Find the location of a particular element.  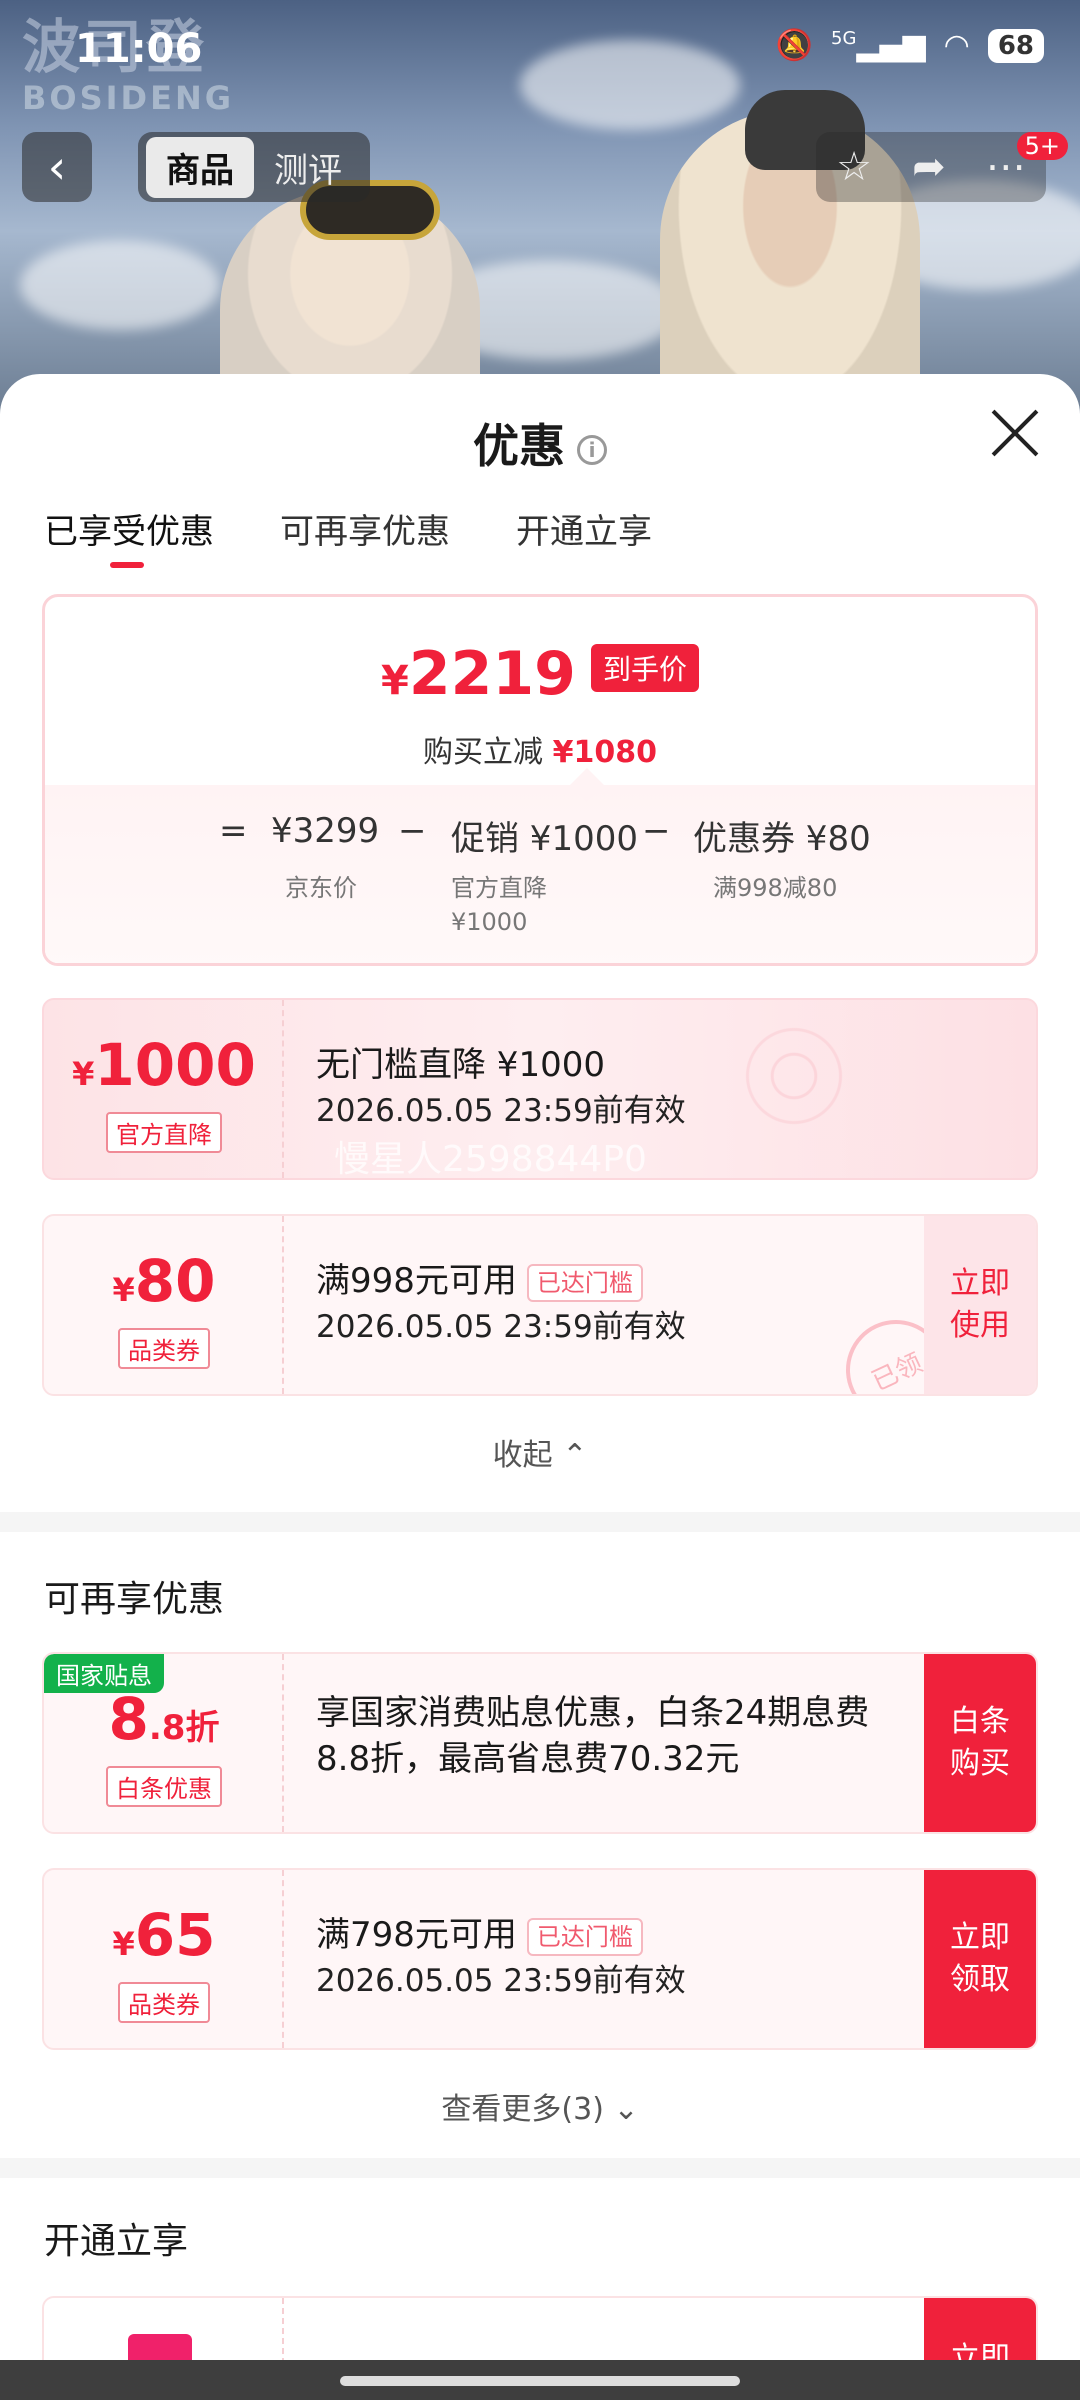

tab-product: 商品 is located at coordinates (200, 167).